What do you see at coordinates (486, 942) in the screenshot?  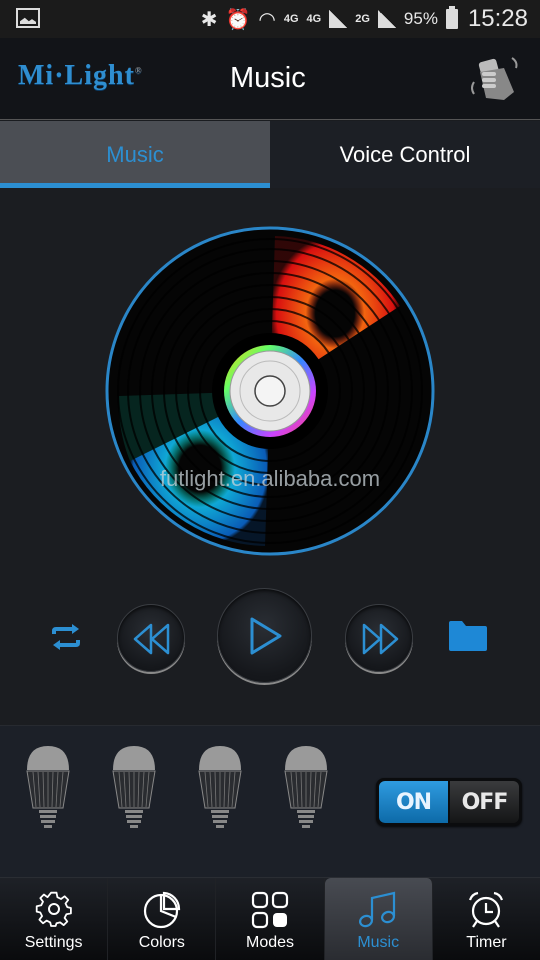 I see `nav-label: Timer` at bounding box center [486, 942].